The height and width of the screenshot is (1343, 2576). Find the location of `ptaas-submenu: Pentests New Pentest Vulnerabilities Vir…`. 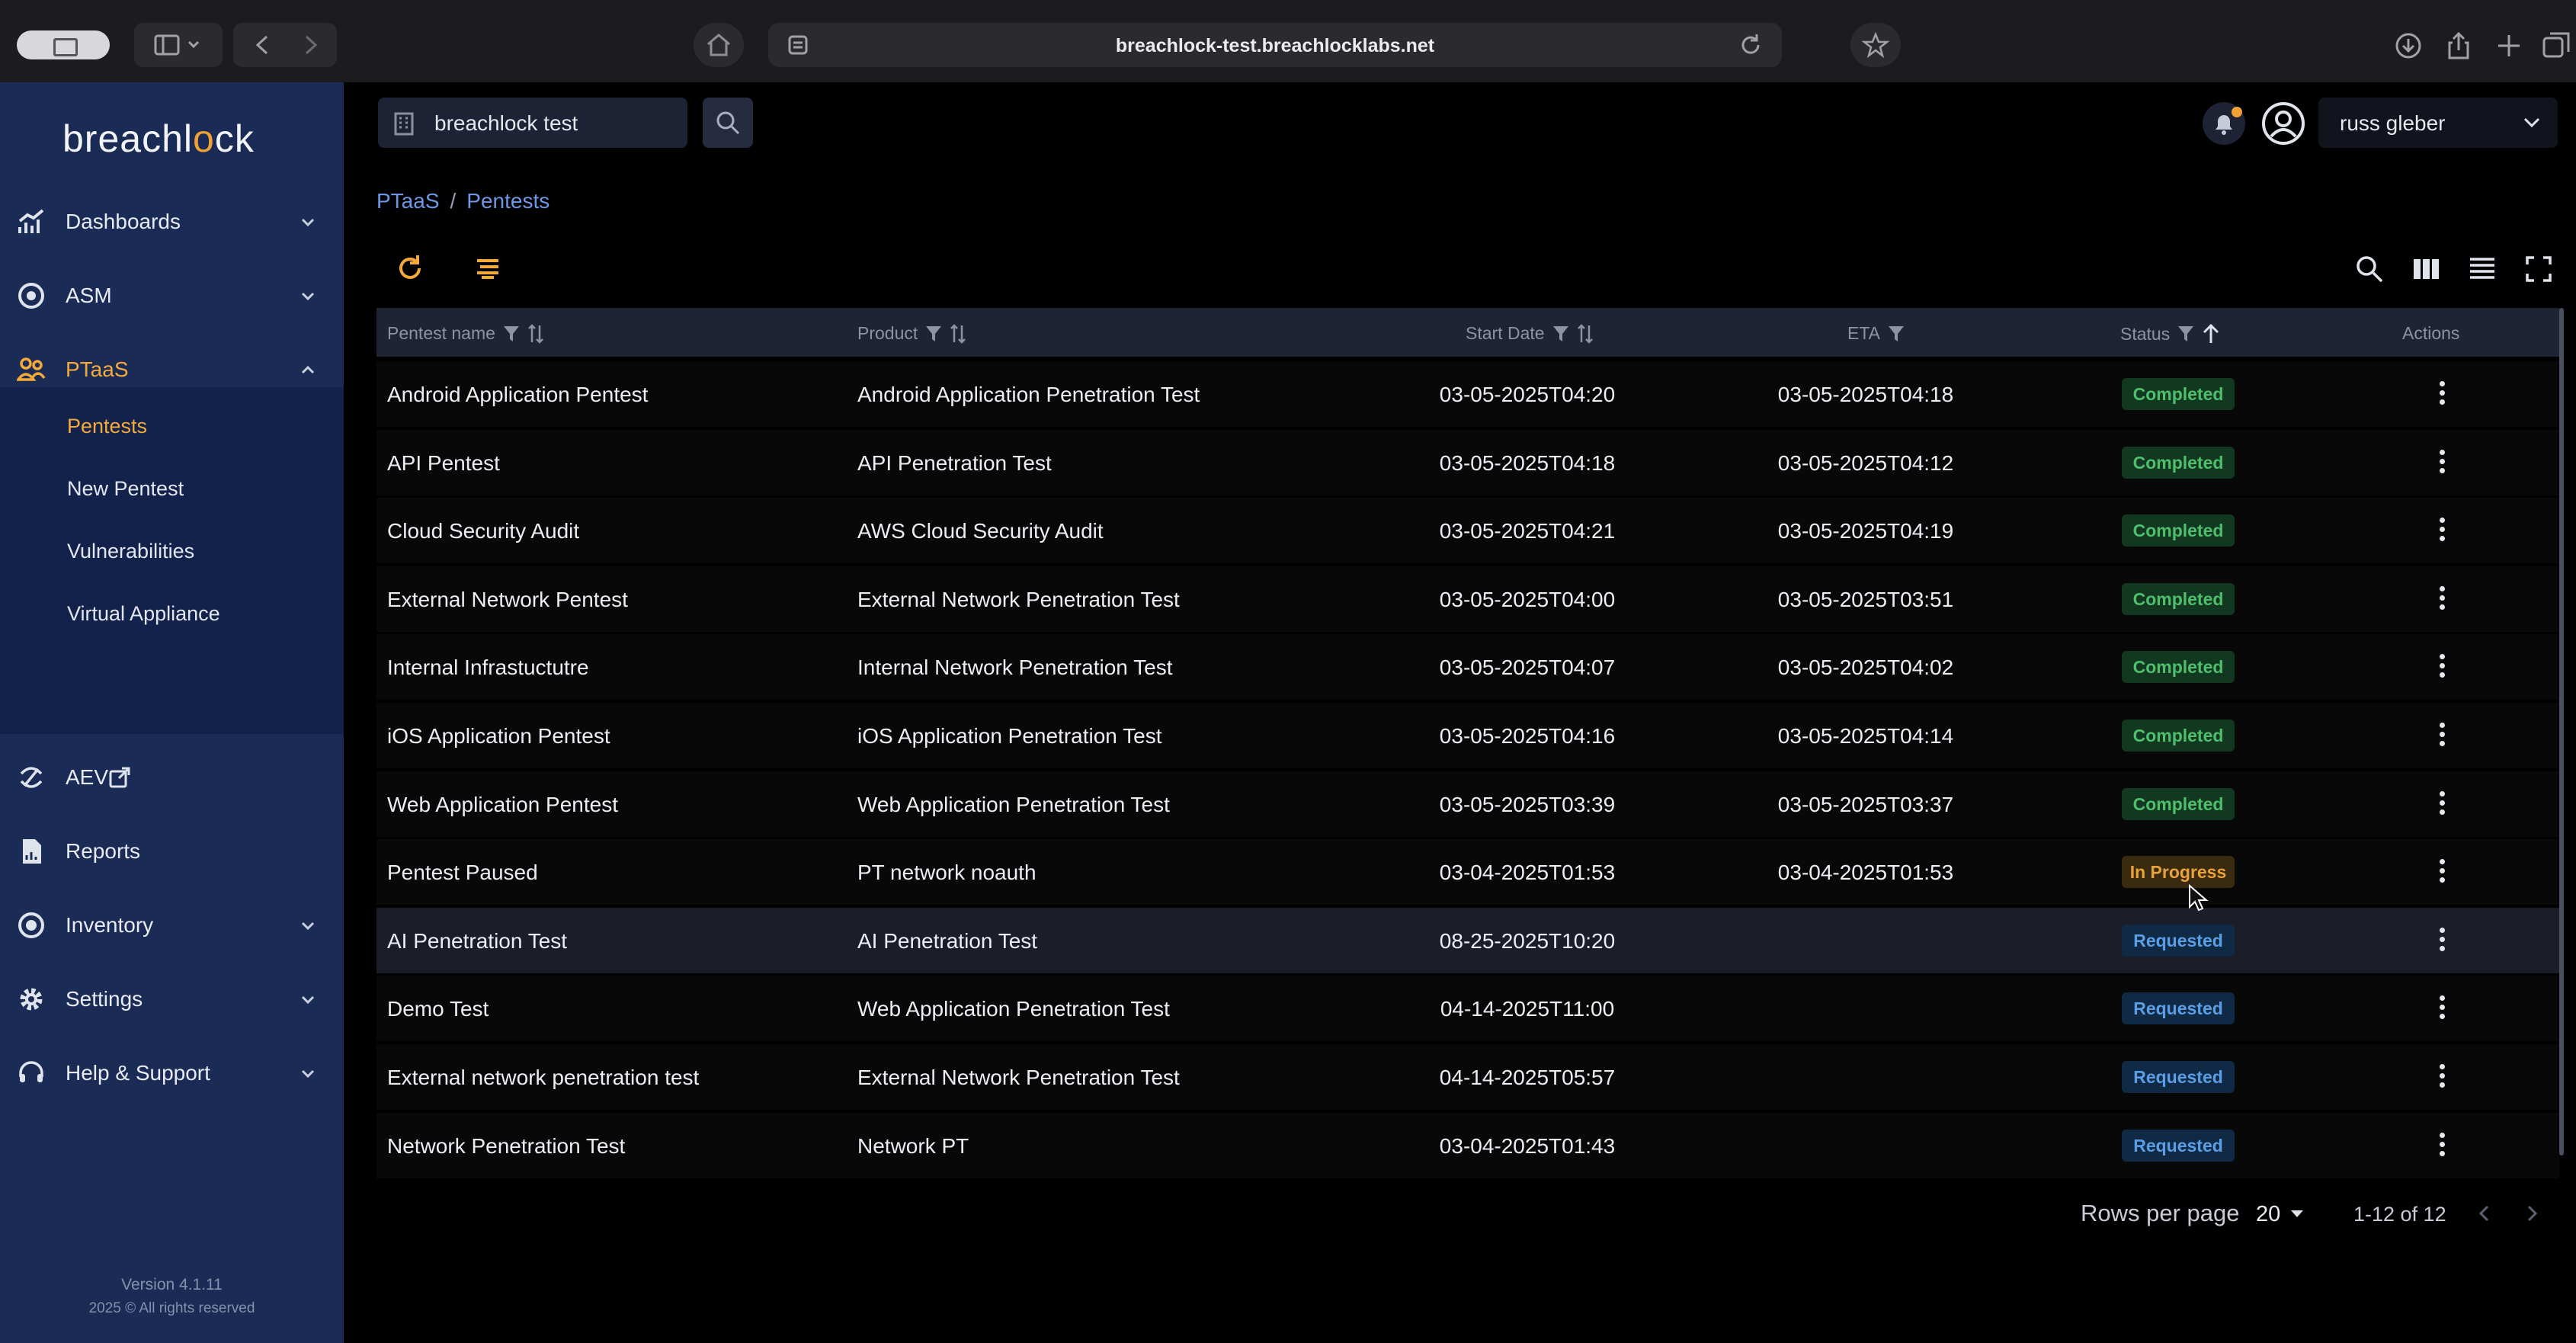

ptaas-submenu: Pentests New Pentest Vulnerabilities Vir… is located at coordinates (172, 560).